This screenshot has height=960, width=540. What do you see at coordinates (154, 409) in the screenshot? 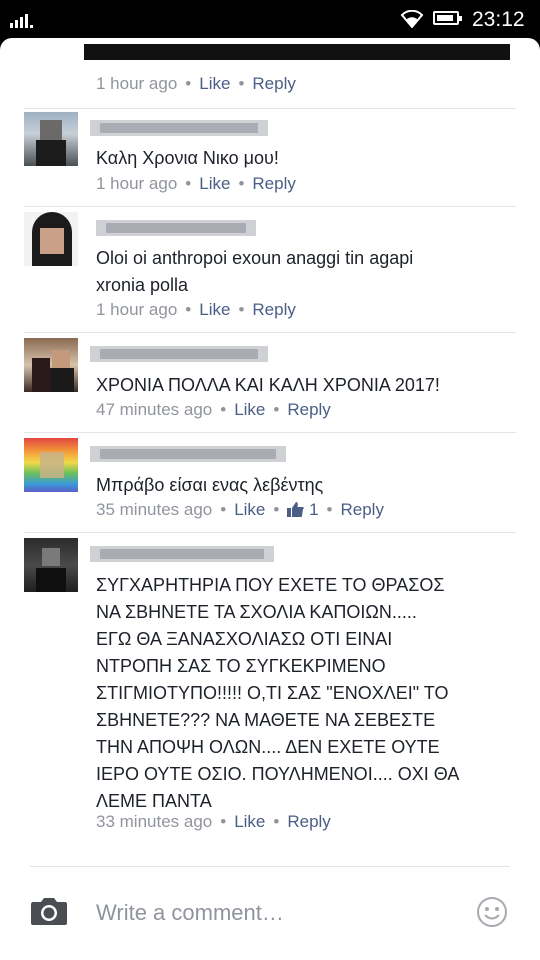
I see `comment-time: 47 minutes ago` at bounding box center [154, 409].